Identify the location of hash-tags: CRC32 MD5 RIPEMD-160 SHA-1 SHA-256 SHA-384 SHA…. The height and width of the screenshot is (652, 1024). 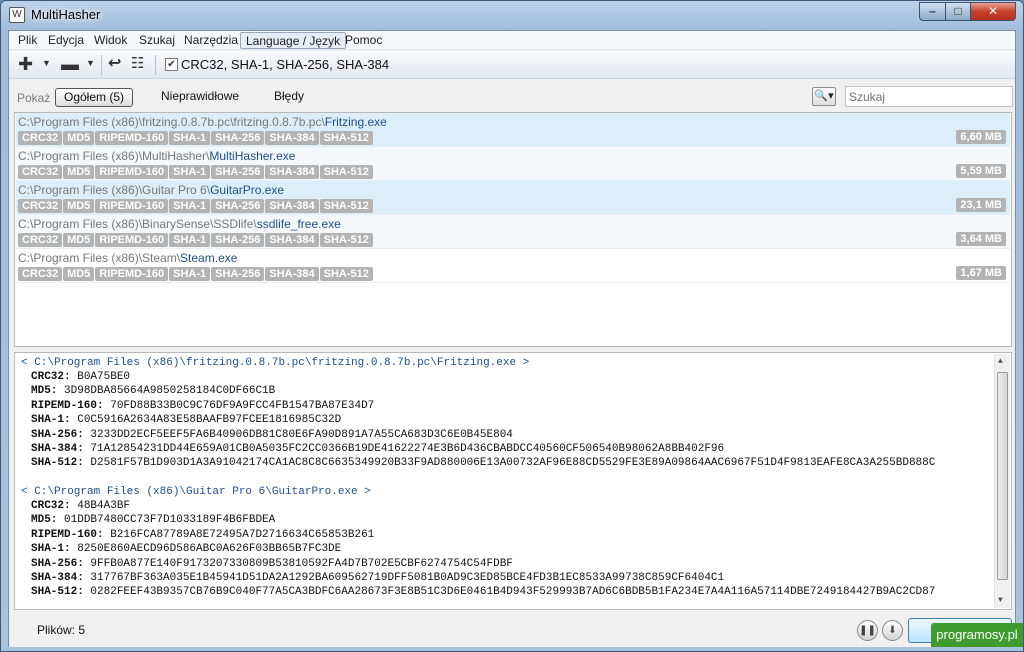
(196, 171).